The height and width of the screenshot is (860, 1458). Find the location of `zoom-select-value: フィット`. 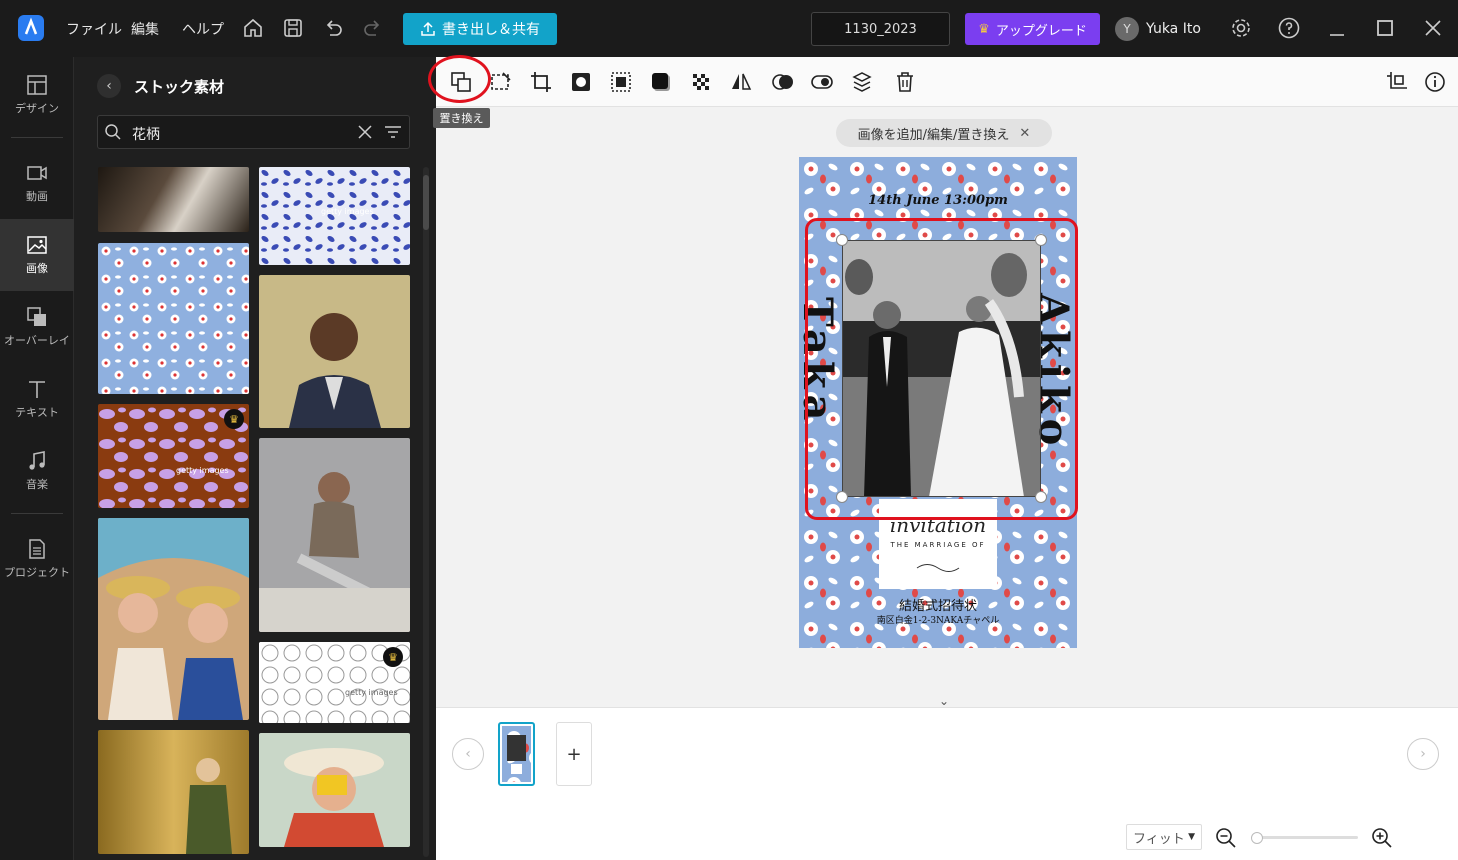

zoom-select-value: フィット is located at coordinates (1159, 839).